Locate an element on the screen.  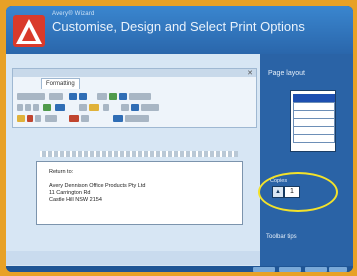
underline-icon is located at coordinates (36, 107).